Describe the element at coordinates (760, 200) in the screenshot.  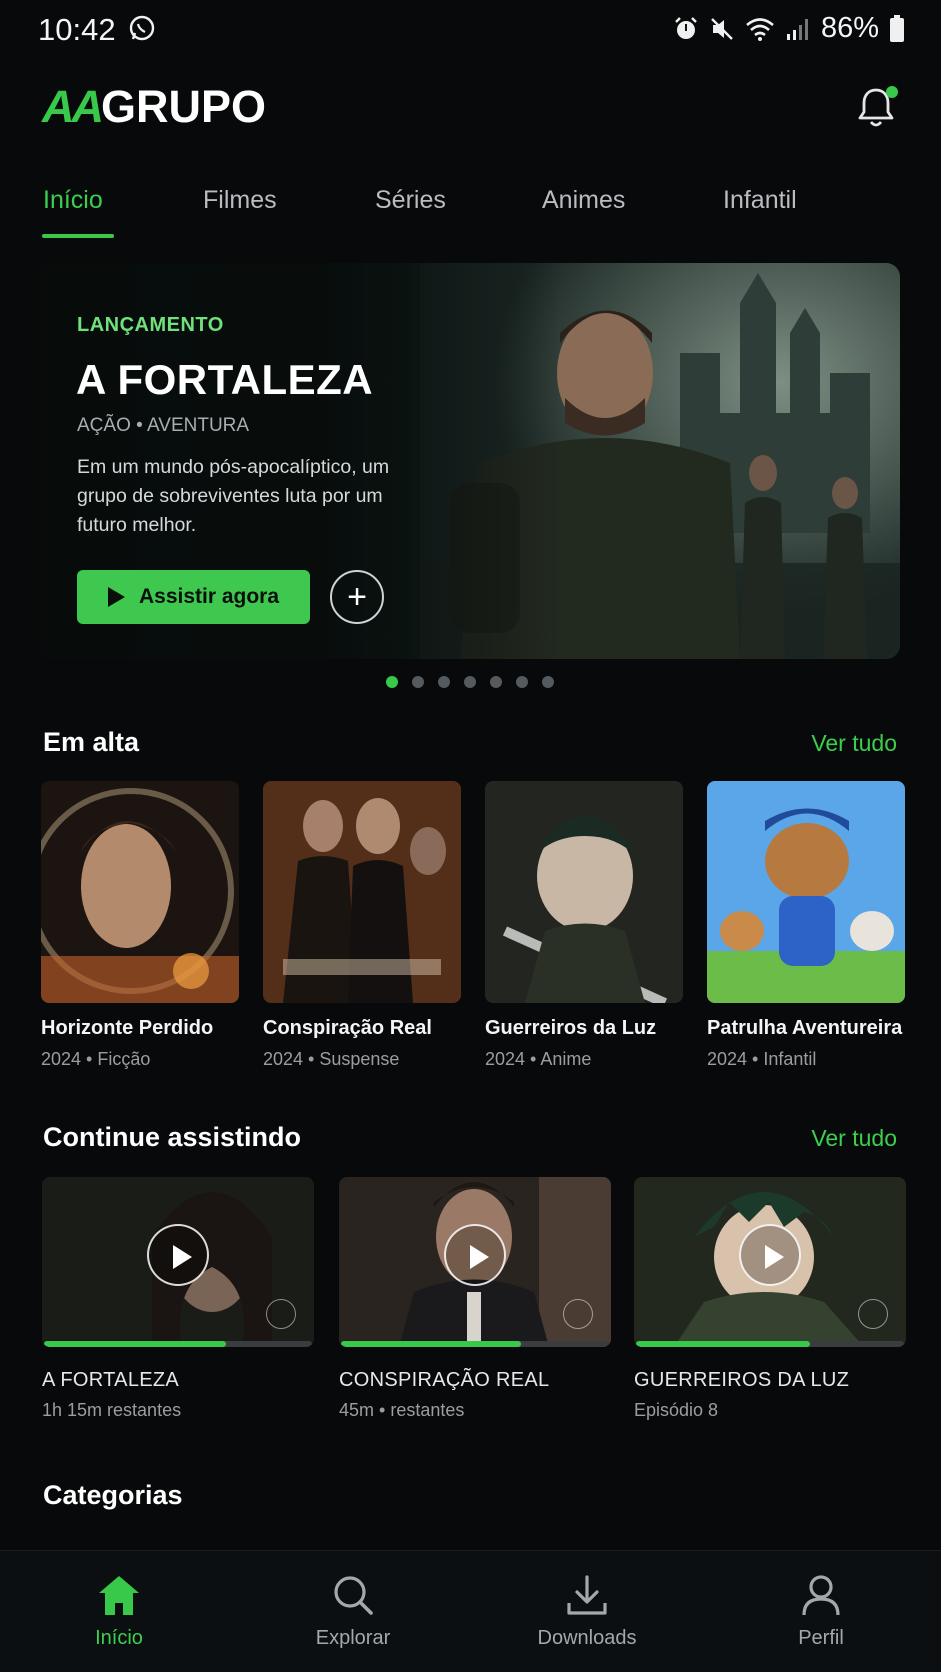
I see `tab-infantil: Infantil` at that location.